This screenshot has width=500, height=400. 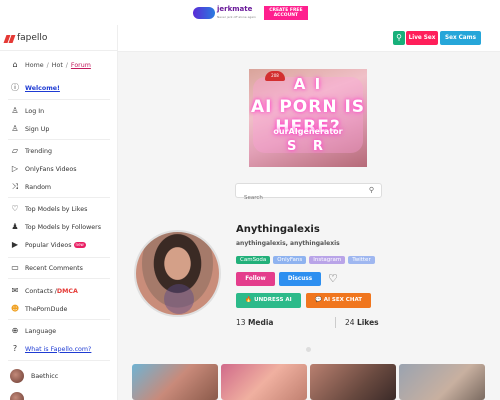 What do you see at coordinates (15, 348) in the screenshot?
I see `help-icon: ?` at bounding box center [15, 348].